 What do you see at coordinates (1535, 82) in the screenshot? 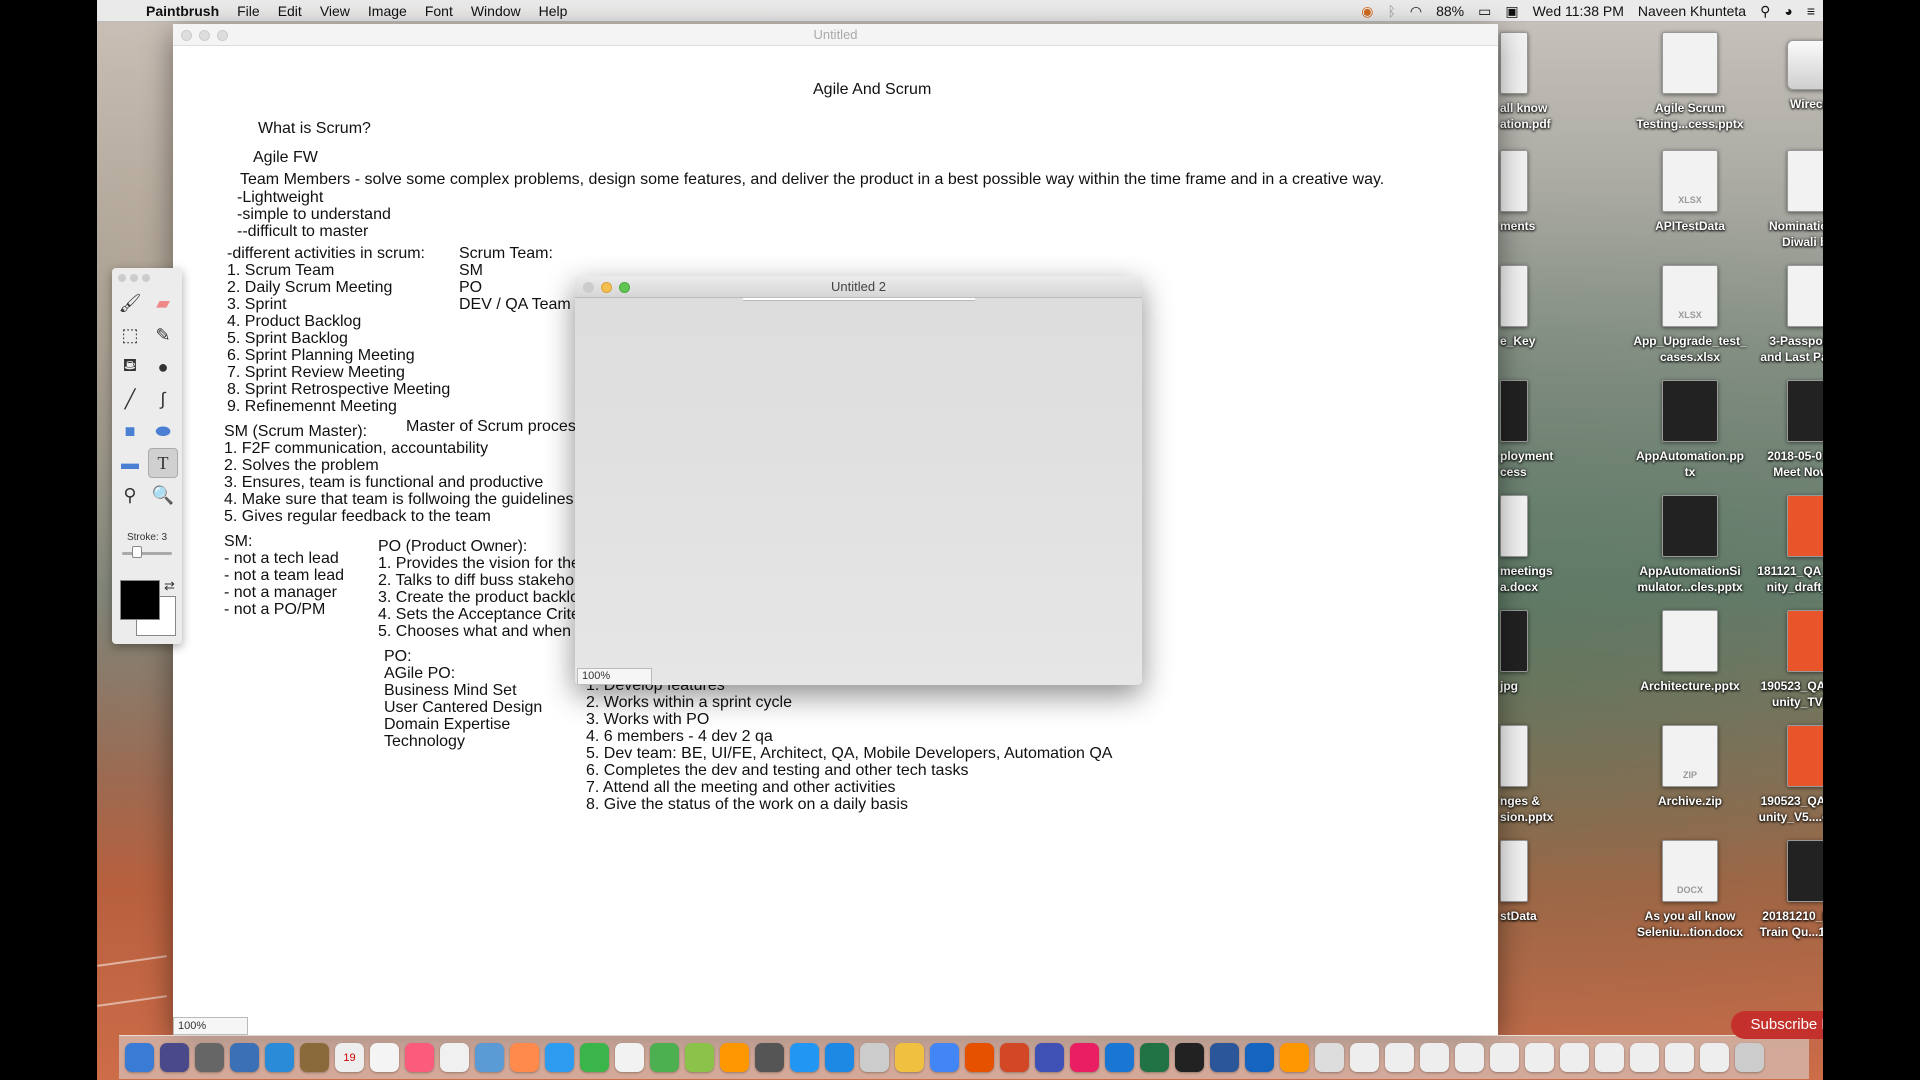
I see `desktop-file-icon: all know ation.pdf` at bounding box center [1535, 82].